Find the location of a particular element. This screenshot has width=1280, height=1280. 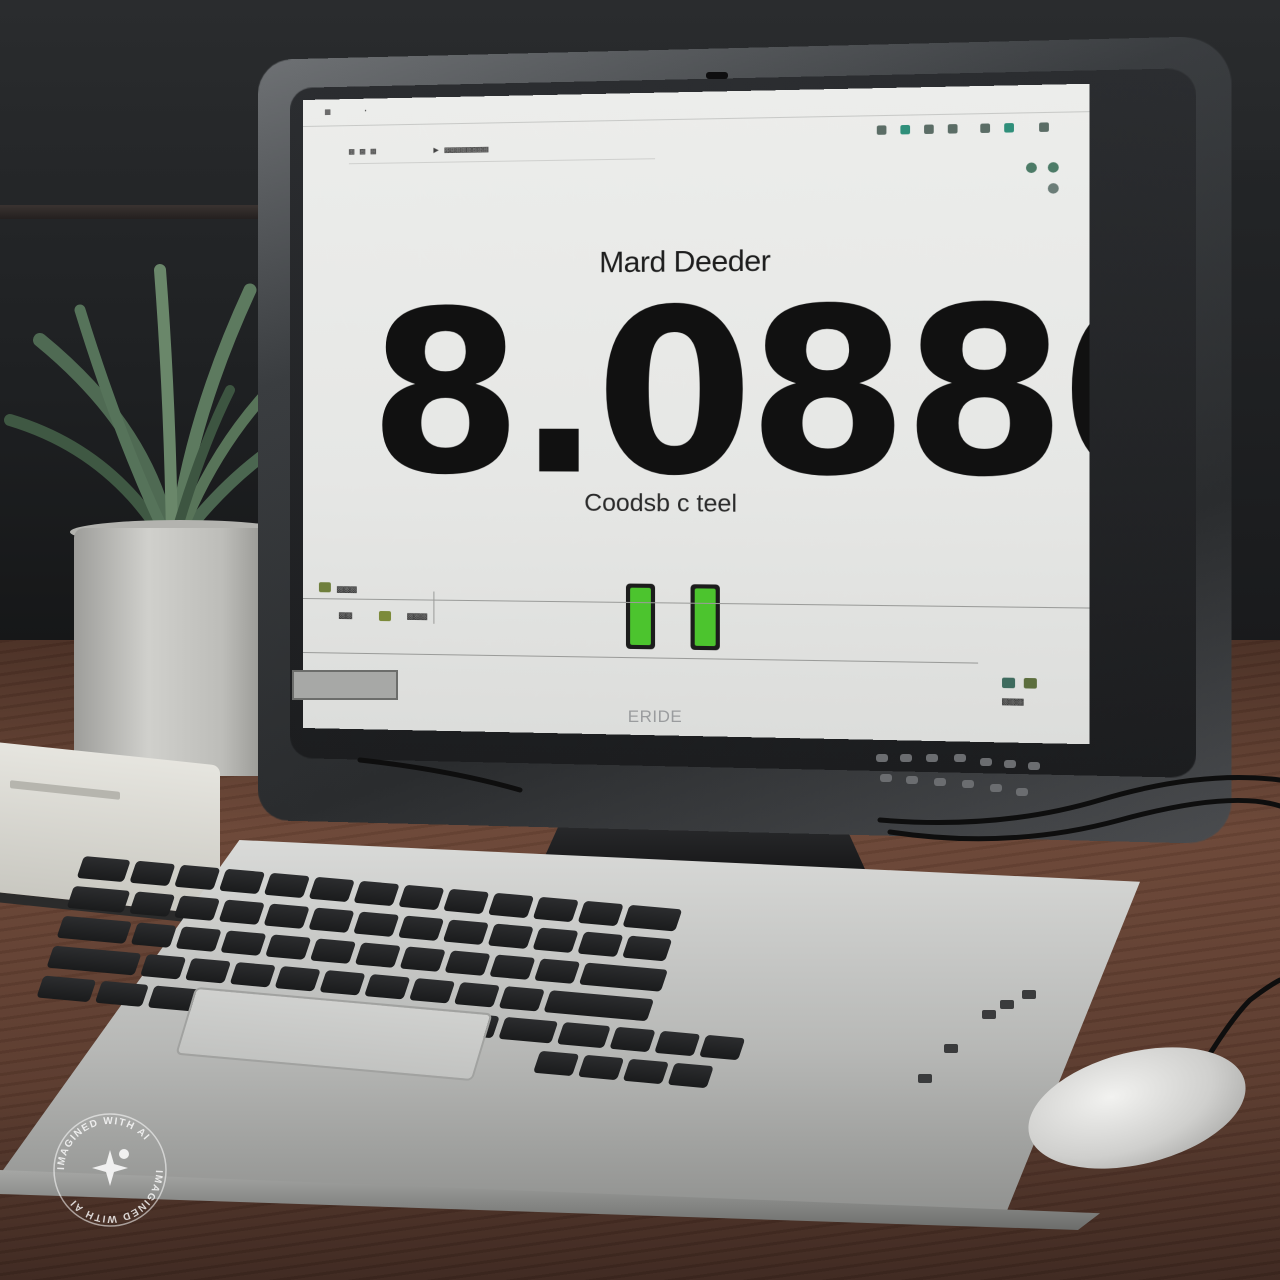

toolbar-icons: ▩ ▩ ▩ is located at coordinates (362, 152).